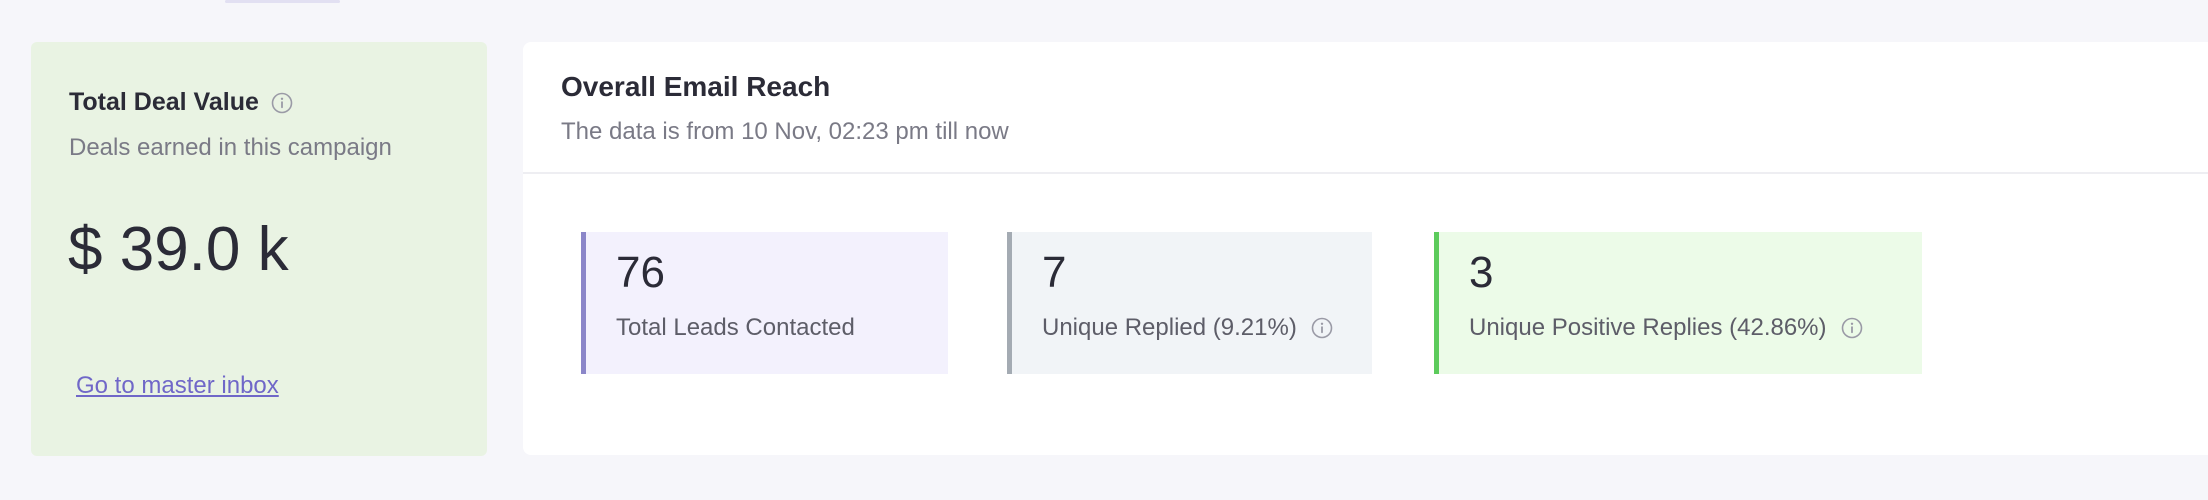  What do you see at coordinates (1169, 327) in the screenshot?
I see `stat-label: Unique Replied (9.21%)` at bounding box center [1169, 327].